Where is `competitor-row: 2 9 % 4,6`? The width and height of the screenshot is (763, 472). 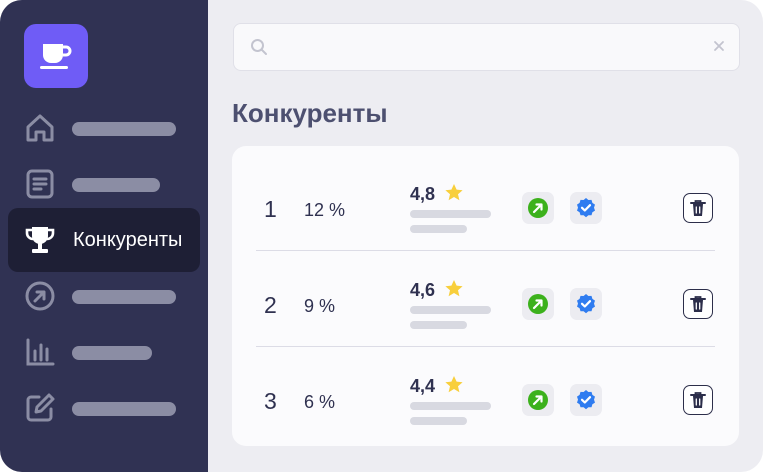
competitor-row: 2 9 % 4,6 is located at coordinates (485, 298).